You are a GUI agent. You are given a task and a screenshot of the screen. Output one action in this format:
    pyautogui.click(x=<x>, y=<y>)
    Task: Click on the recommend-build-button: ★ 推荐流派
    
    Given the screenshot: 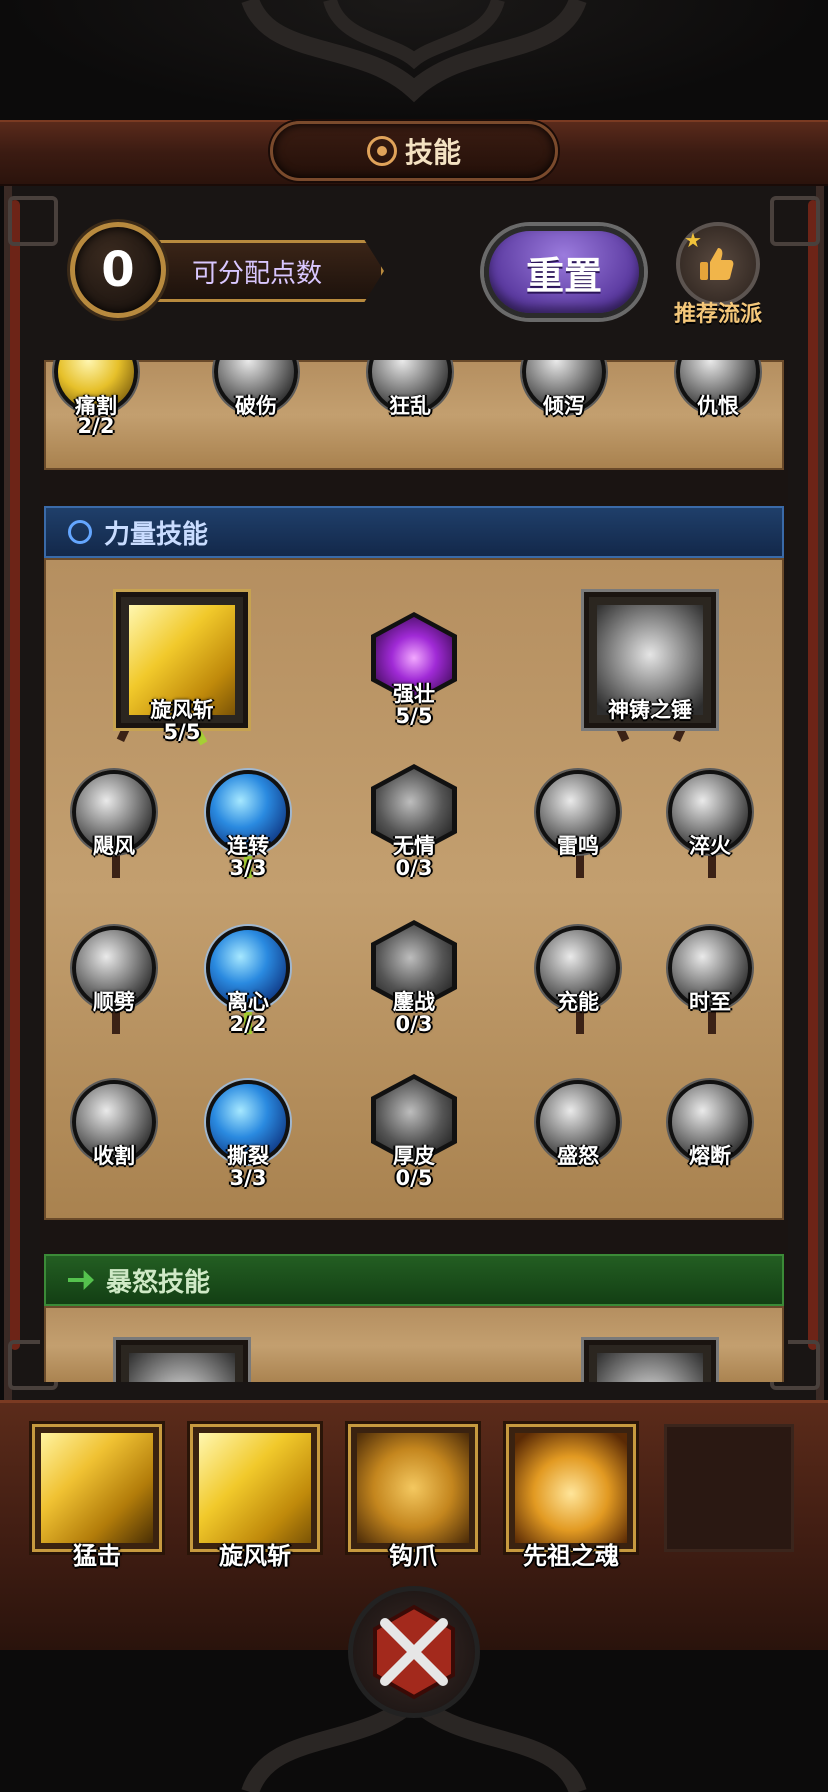 What is the action you would take?
    pyautogui.click(x=718, y=274)
    